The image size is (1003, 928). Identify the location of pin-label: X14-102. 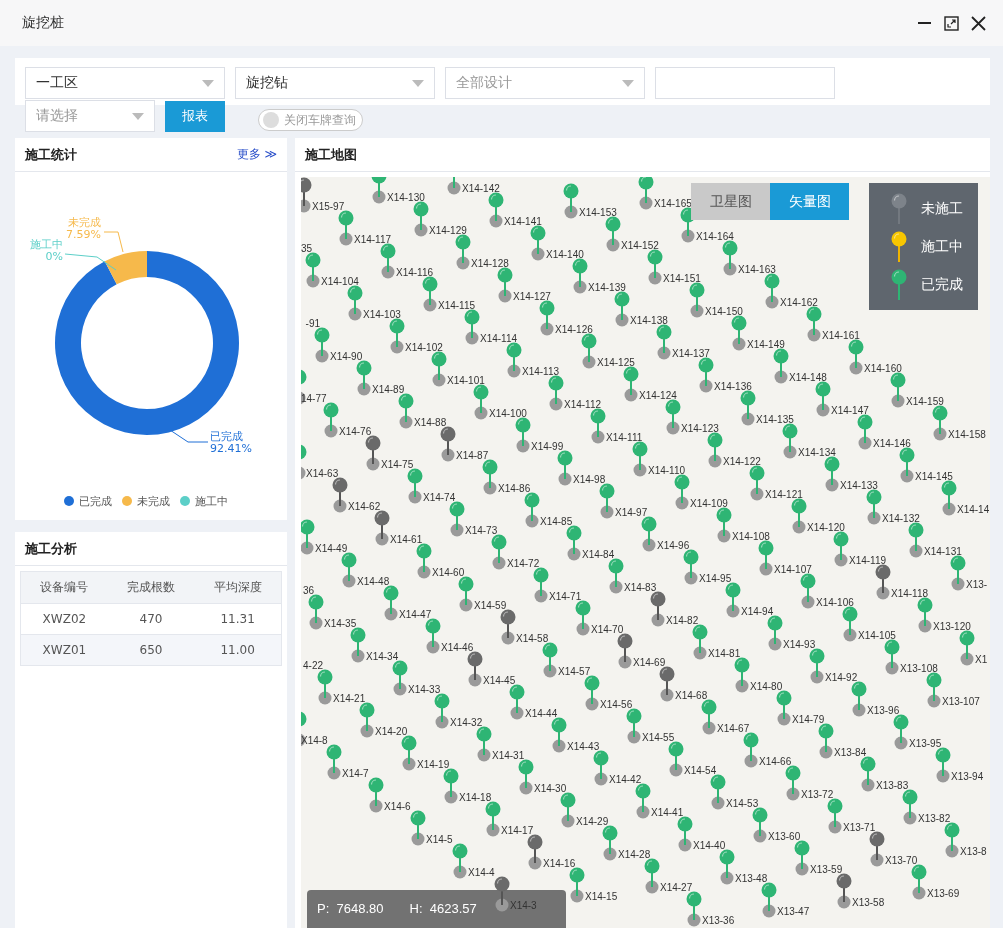
(424, 348).